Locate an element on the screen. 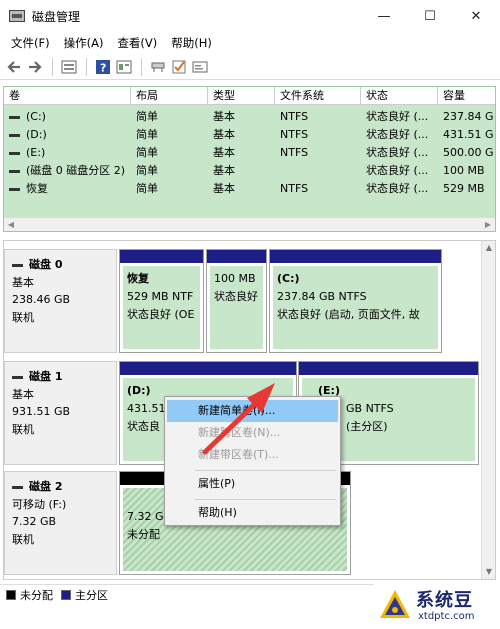 This screenshot has width=500, height=629. checkmark-icon is located at coordinates (179, 67).